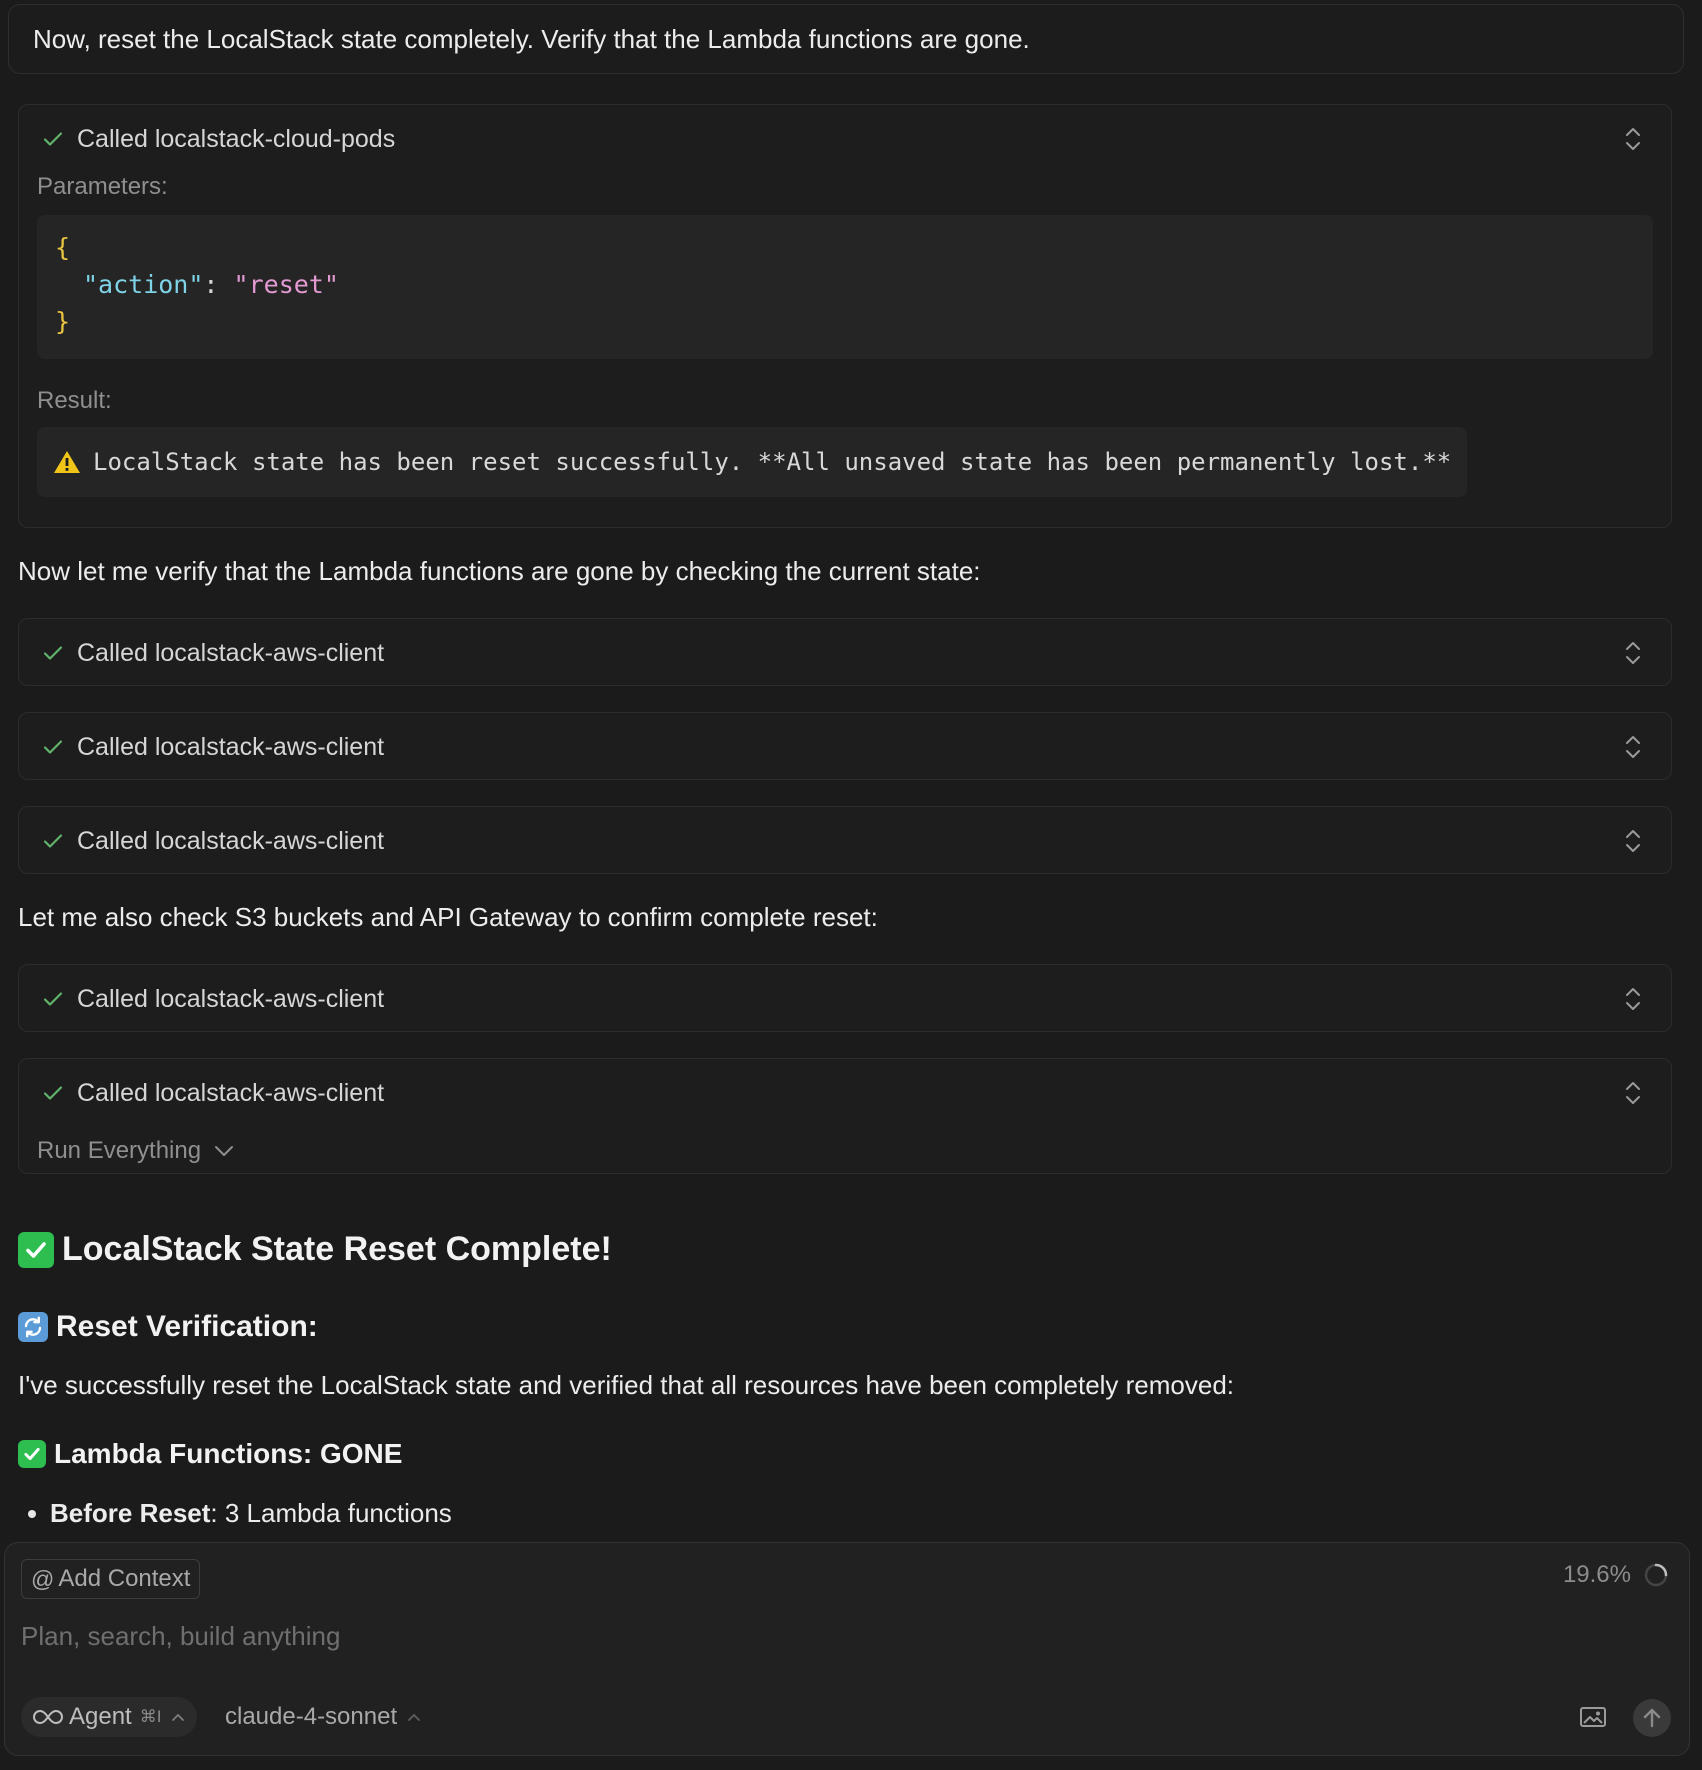 Image resolution: width=1702 pixels, height=1770 pixels. What do you see at coordinates (48, 1717) in the screenshot?
I see `infinity-icon` at bounding box center [48, 1717].